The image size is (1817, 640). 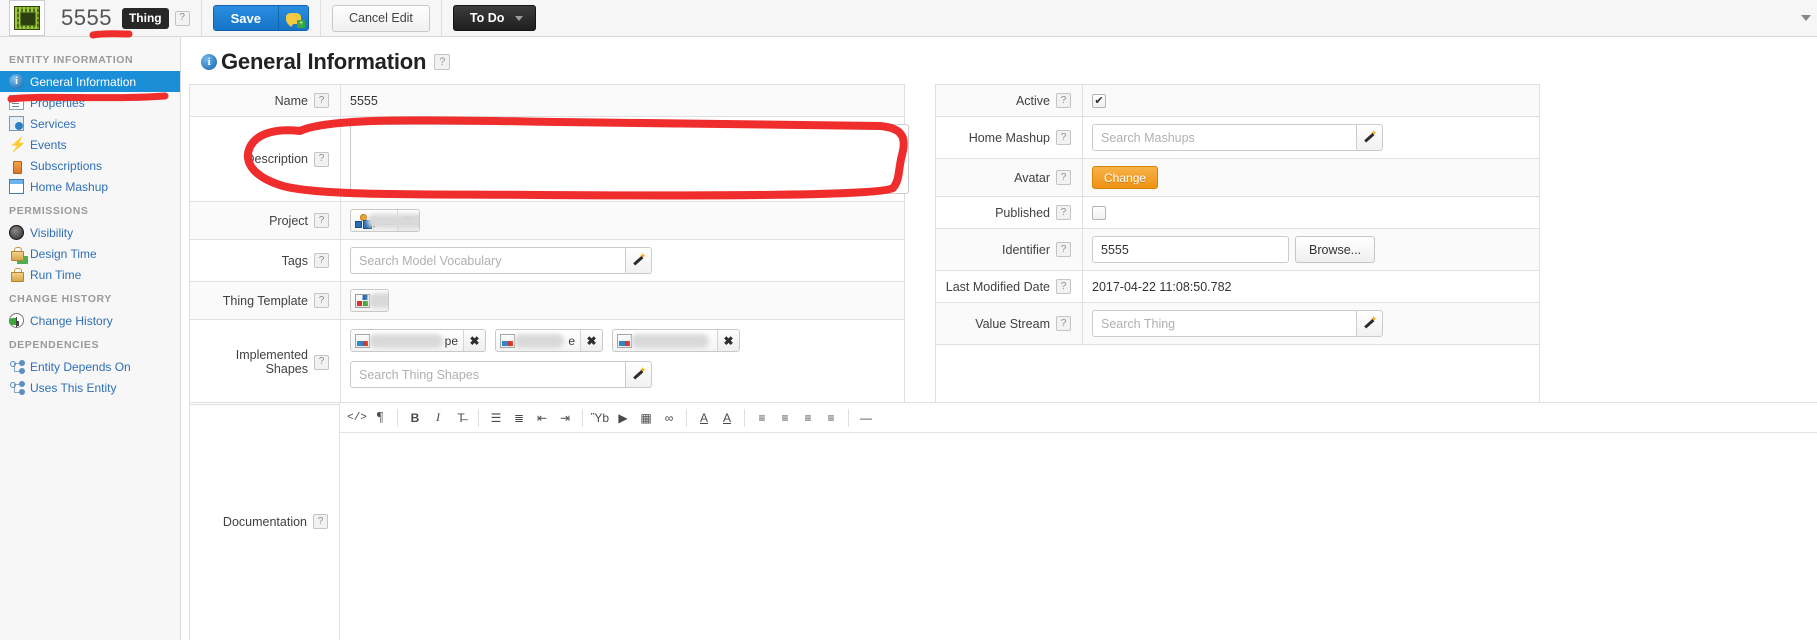 What do you see at coordinates (1224, 137) in the screenshot?
I see `home-mashup-search-input` at bounding box center [1224, 137].